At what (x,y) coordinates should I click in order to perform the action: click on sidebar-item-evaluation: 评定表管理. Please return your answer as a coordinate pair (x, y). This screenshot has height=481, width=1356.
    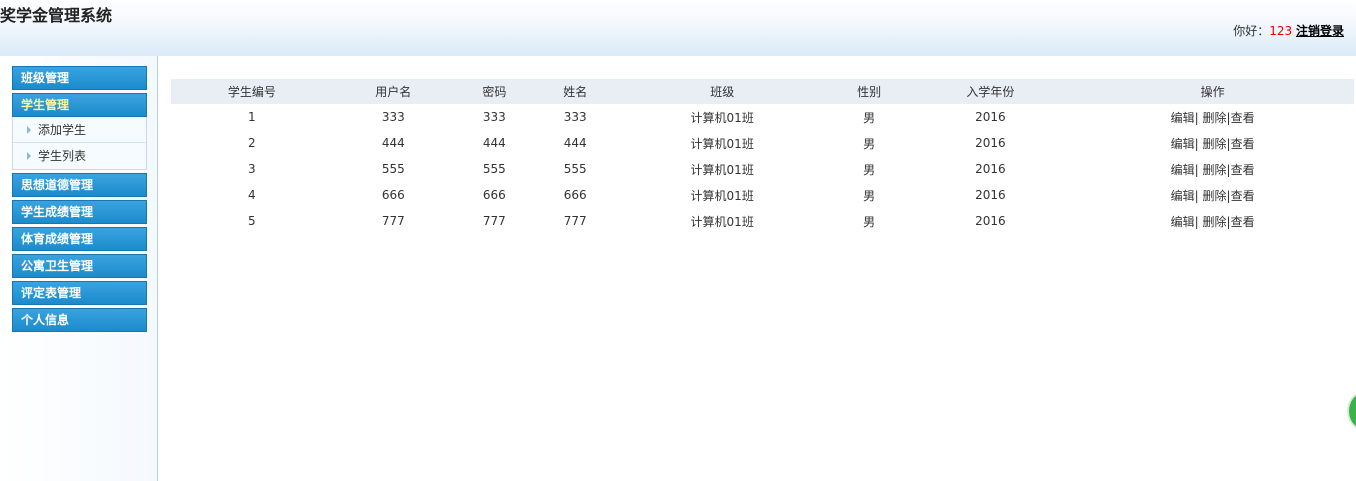
    Looking at the image, I should click on (79, 293).